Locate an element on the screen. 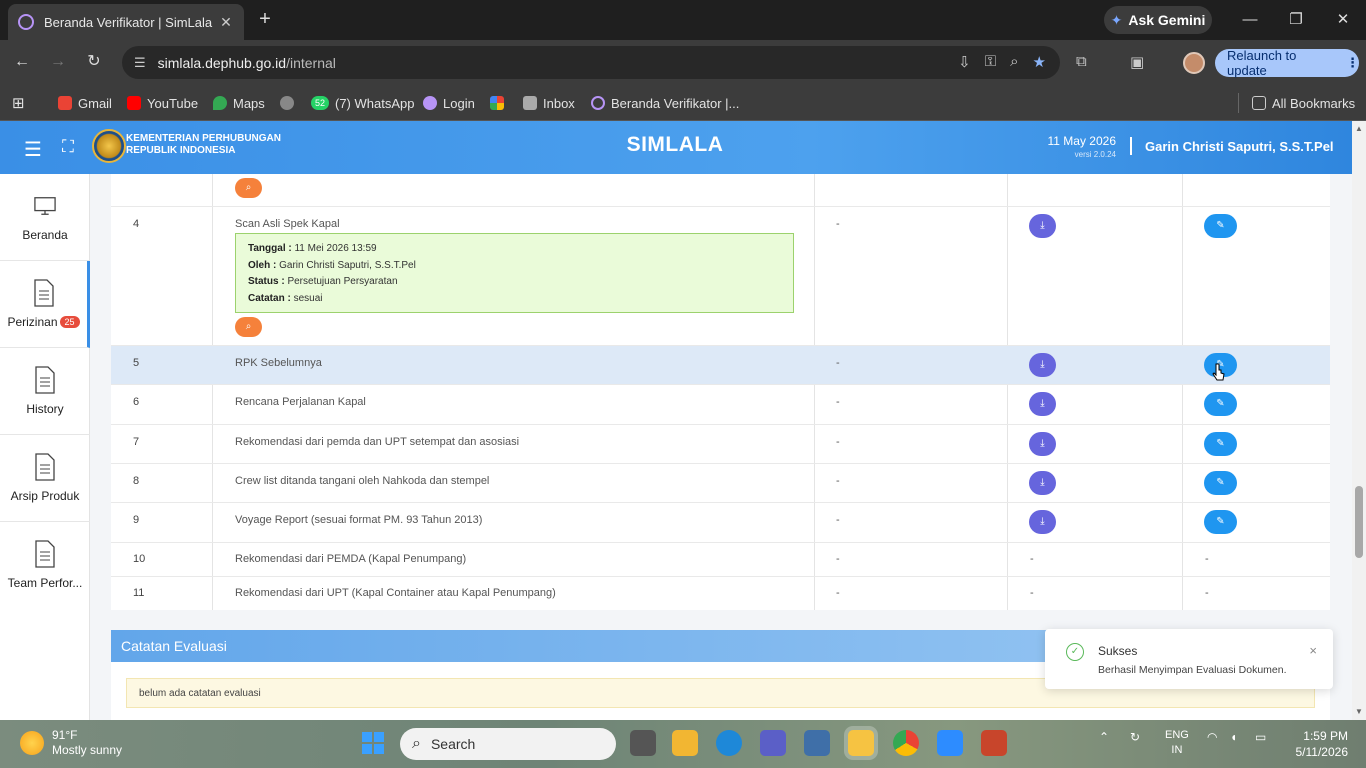  user-name: Garin Christi Saputri, S.S.T.Pel is located at coordinates (1239, 146).